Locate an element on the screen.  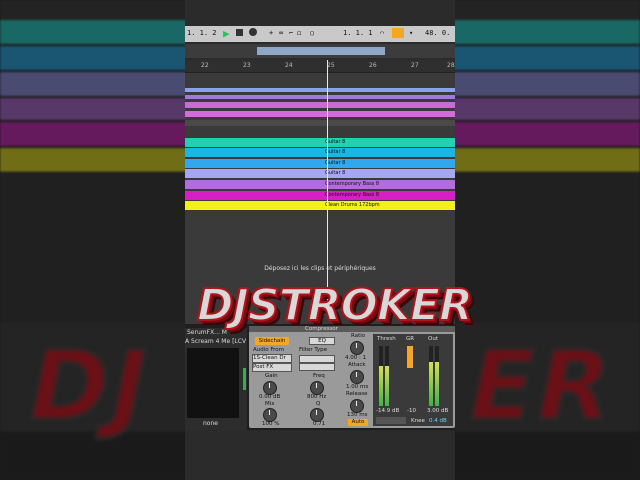
ruler-bar: 24 is located at coordinates (289, 65).